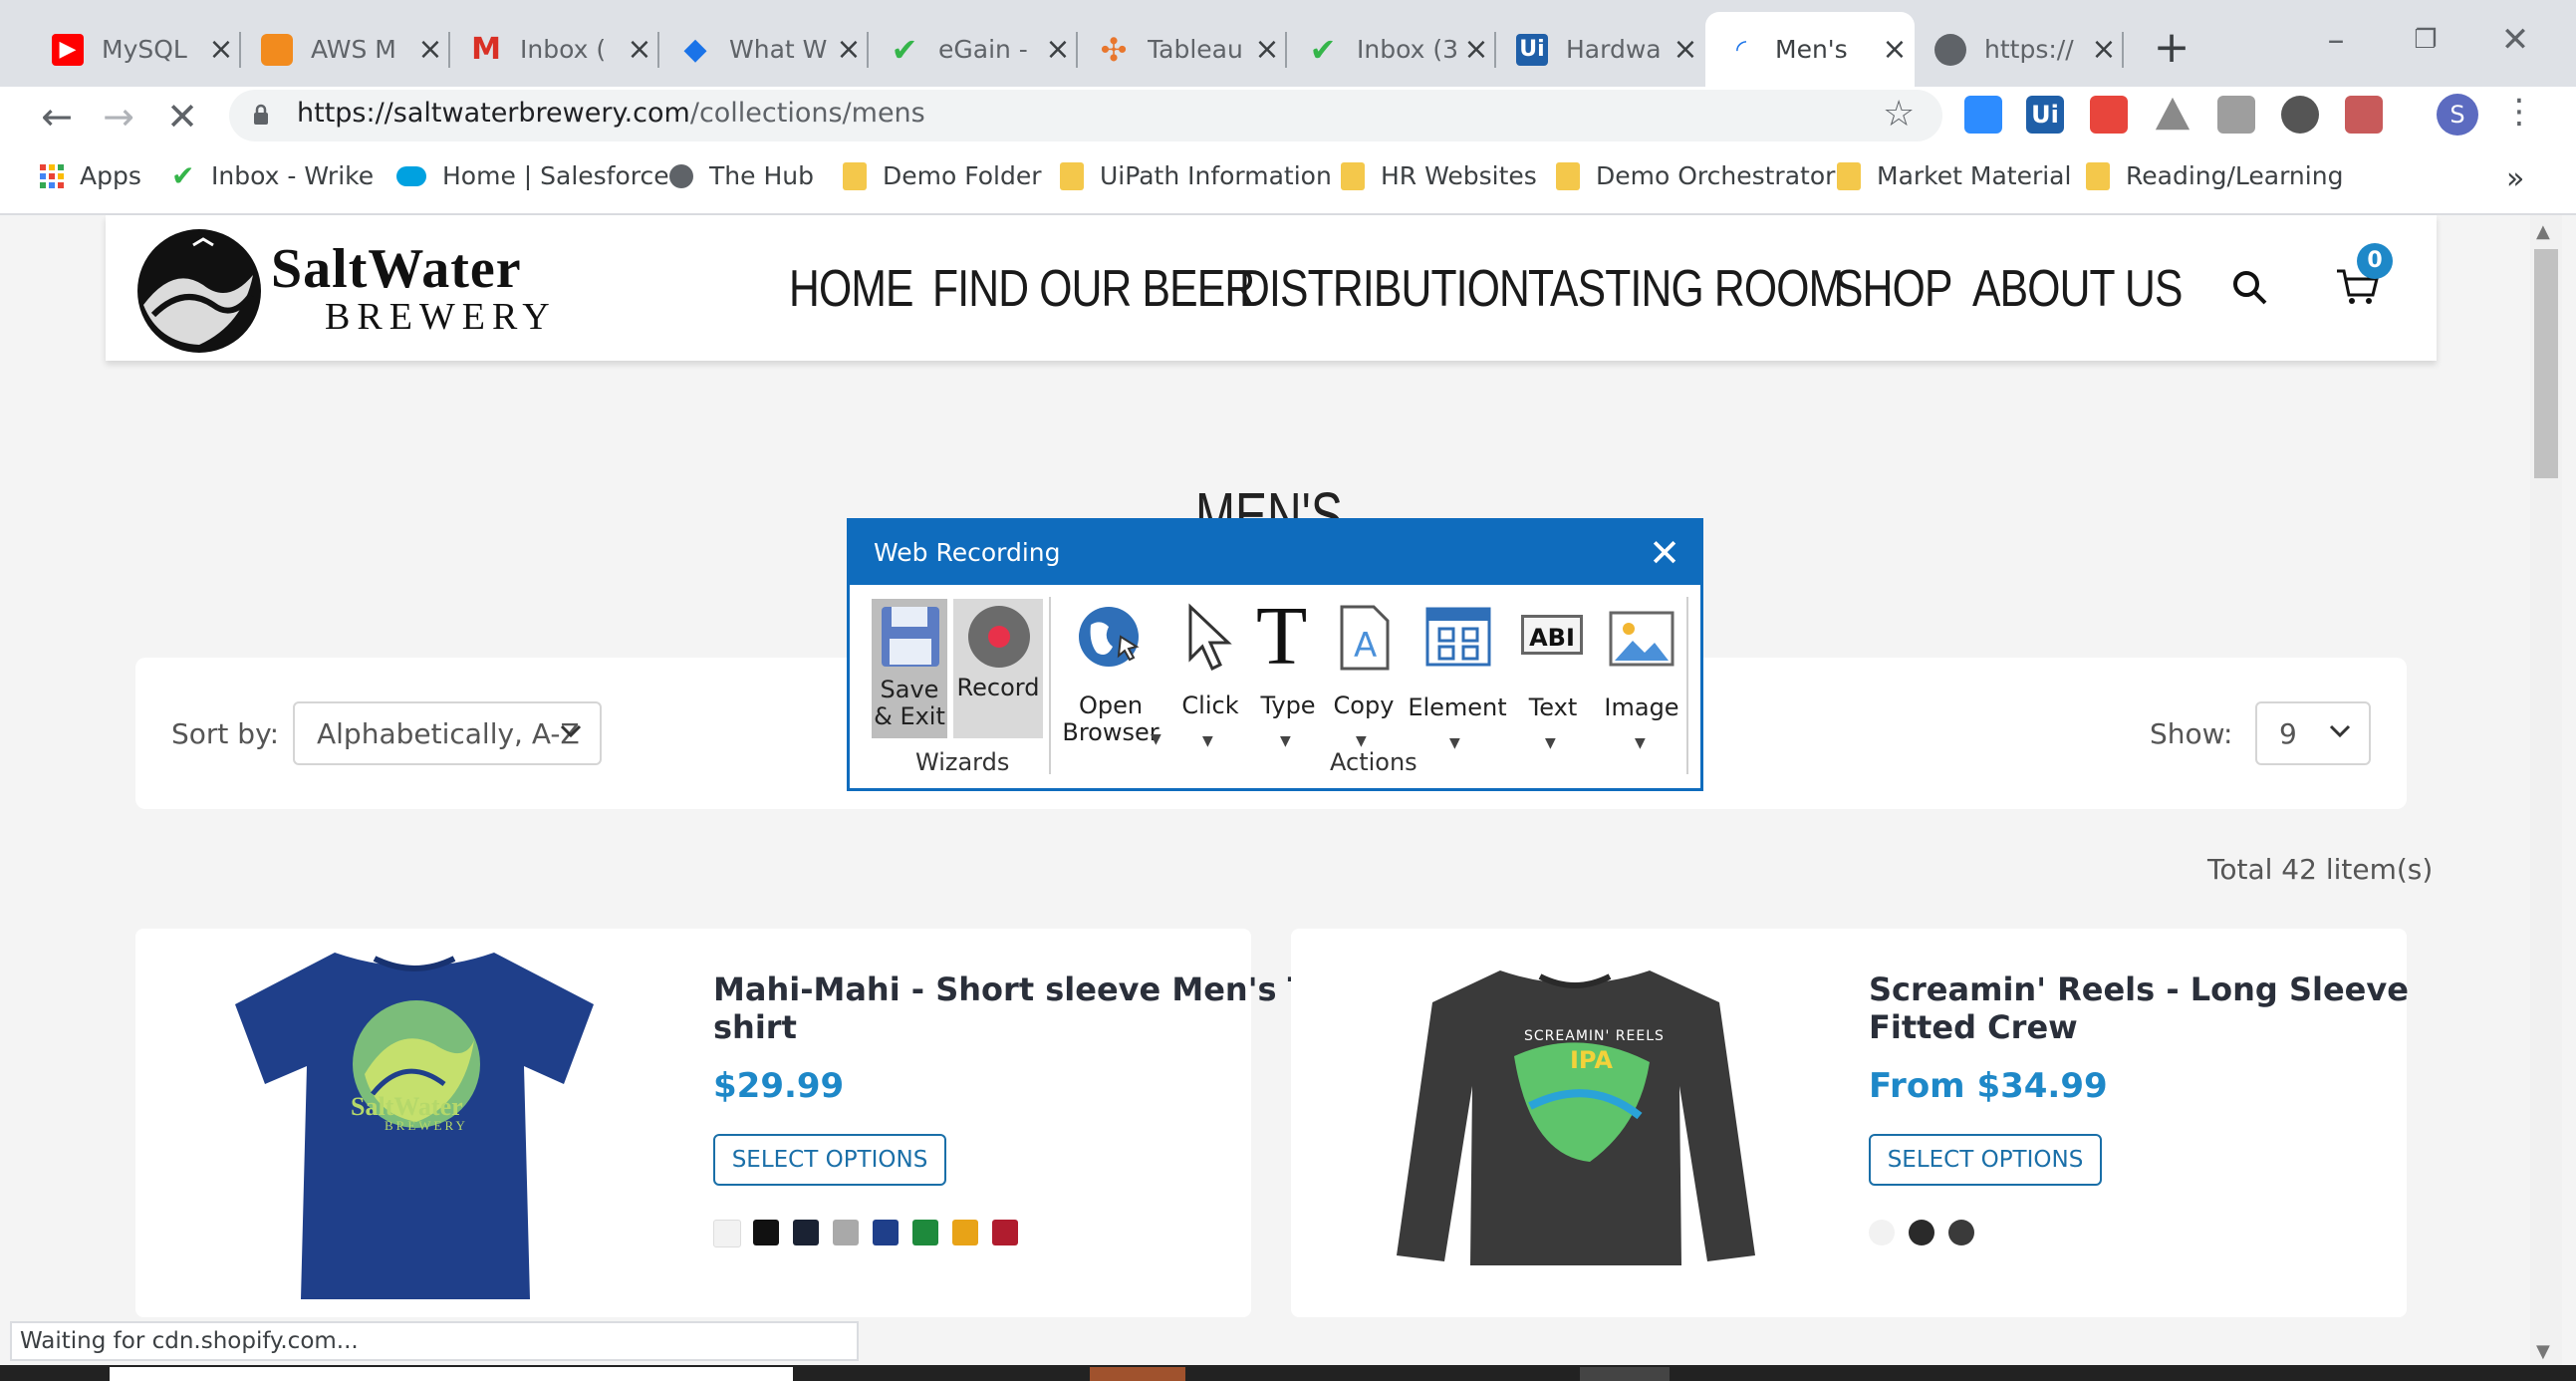 This screenshot has height=1381, width=2576. Describe the element at coordinates (2546, 363) in the screenshot. I see `scrollbar-thumb` at that location.